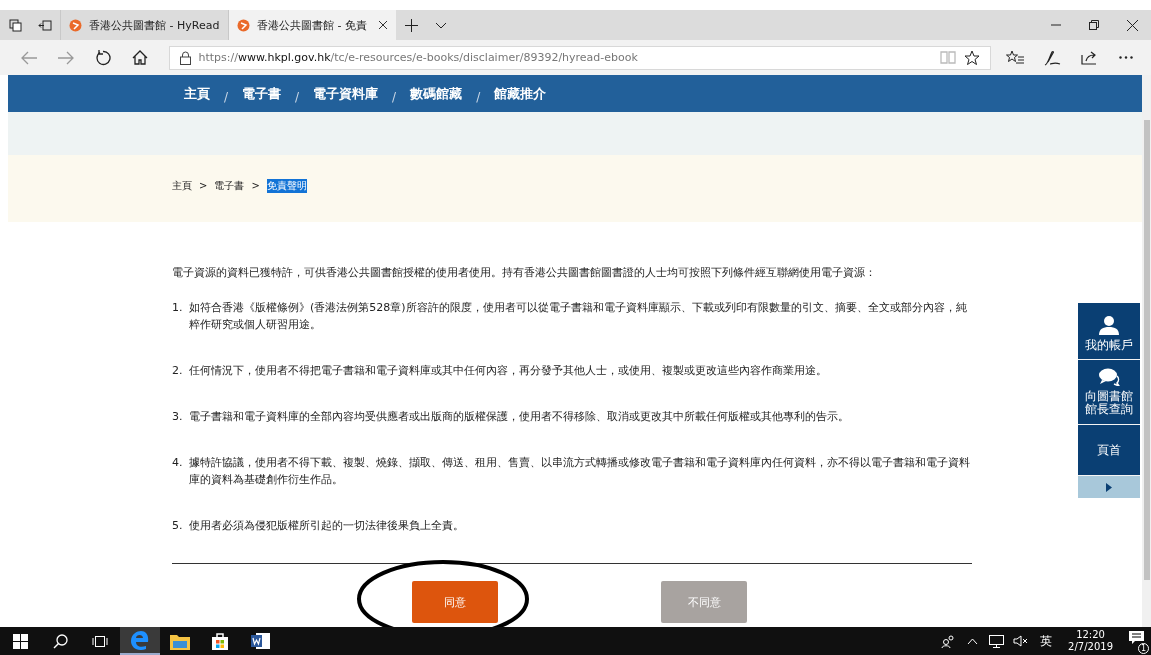 Image resolution: width=1151 pixels, height=655 pixels. I want to click on term-text: 任何情況下，使用者不得把電子書籍和電子資料庫或其中任何內容，再分發予其他人士，或使用、複製或更改這些內容作商業用途。, so click(508, 371).